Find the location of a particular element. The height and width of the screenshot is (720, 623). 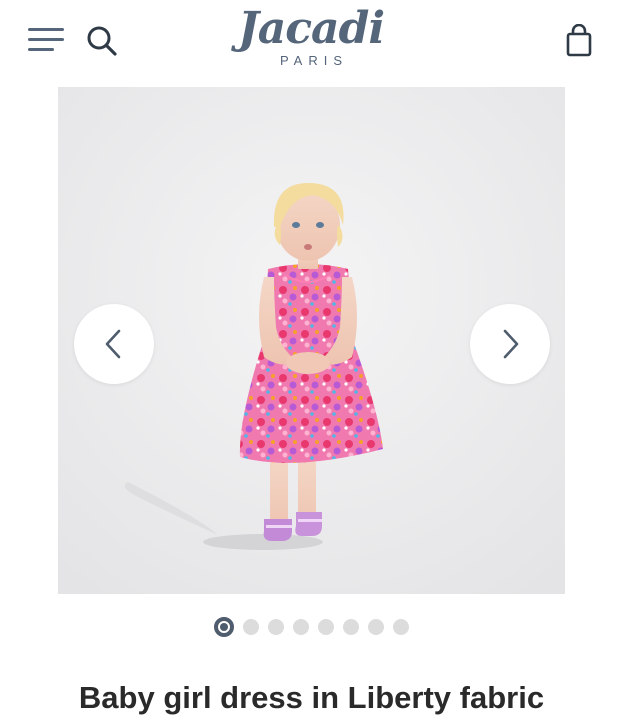

previous-image-button is located at coordinates (114, 344).